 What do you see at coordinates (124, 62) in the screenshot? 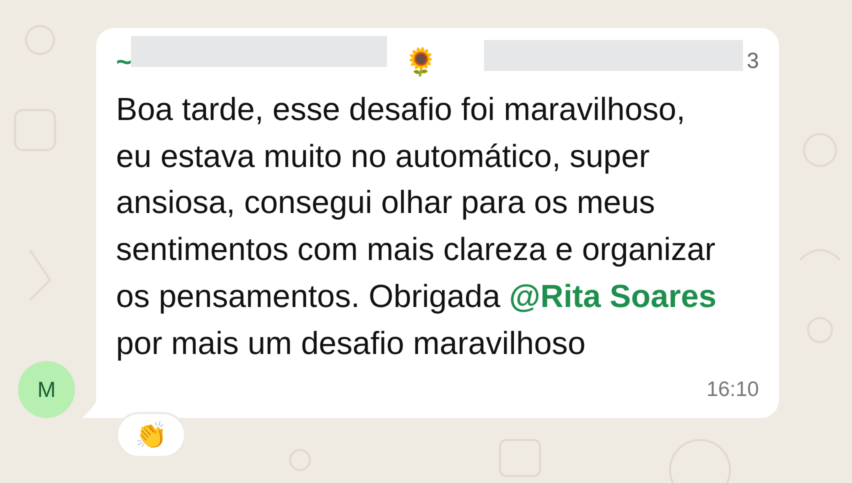
I see `sender-name: ~` at bounding box center [124, 62].